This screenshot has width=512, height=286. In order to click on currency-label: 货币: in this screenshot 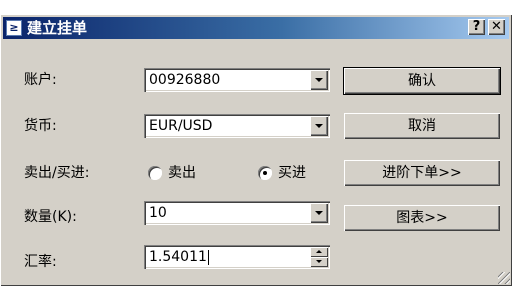, I will do `click(40, 126)`.